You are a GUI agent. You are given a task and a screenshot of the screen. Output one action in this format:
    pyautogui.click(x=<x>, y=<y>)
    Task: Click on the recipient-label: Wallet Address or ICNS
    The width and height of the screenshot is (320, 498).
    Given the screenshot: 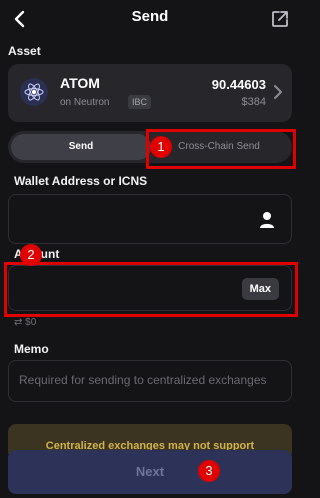 What is the action you would take?
    pyautogui.click(x=81, y=181)
    